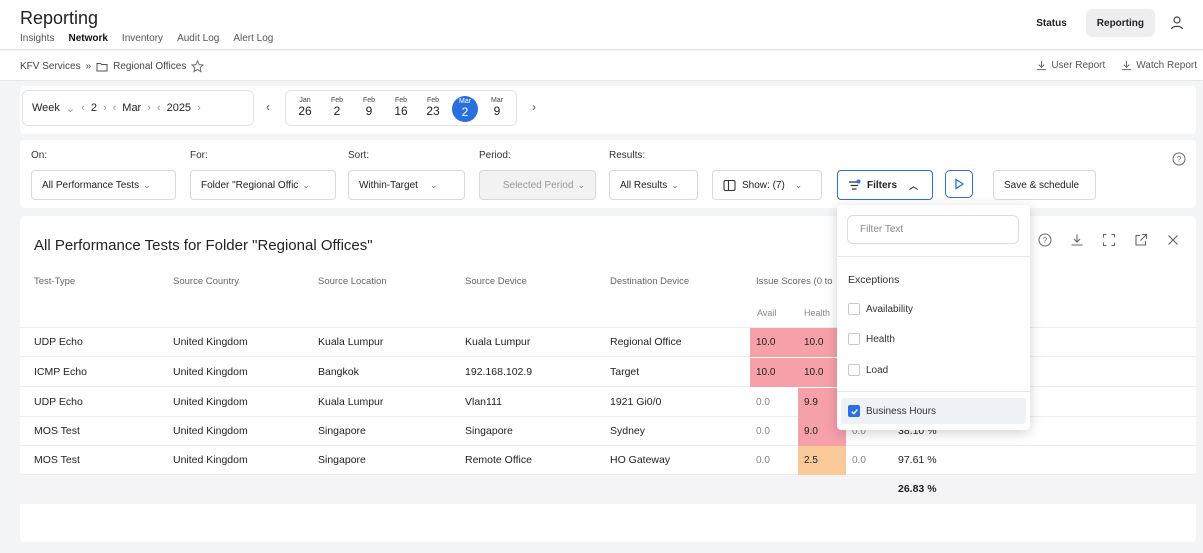  I want to click on health-checkbox, so click(854, 339).